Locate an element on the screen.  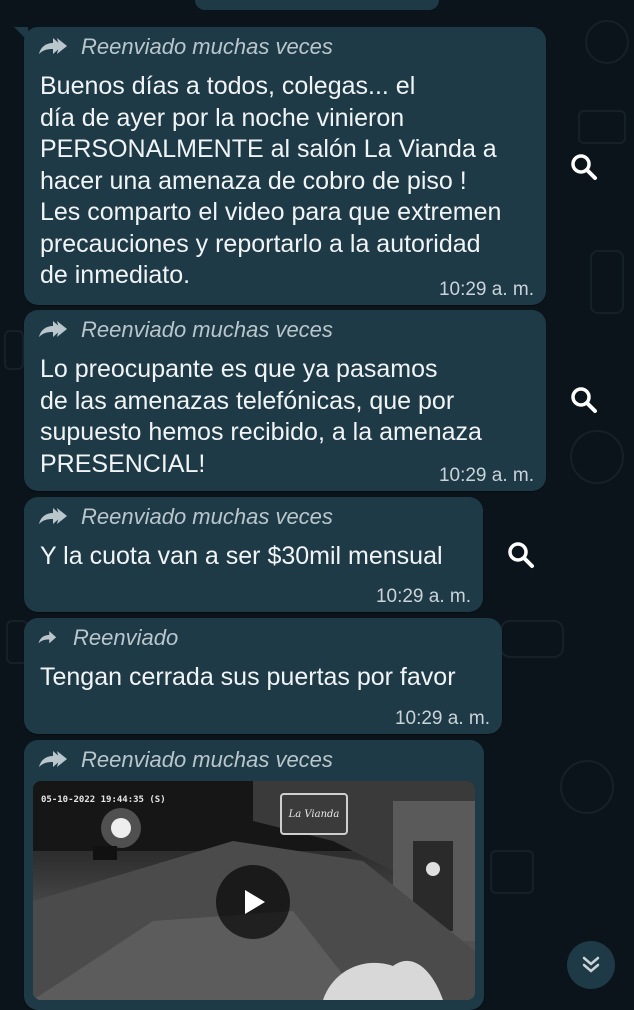
play-icon is located at coordinates (255, 902).